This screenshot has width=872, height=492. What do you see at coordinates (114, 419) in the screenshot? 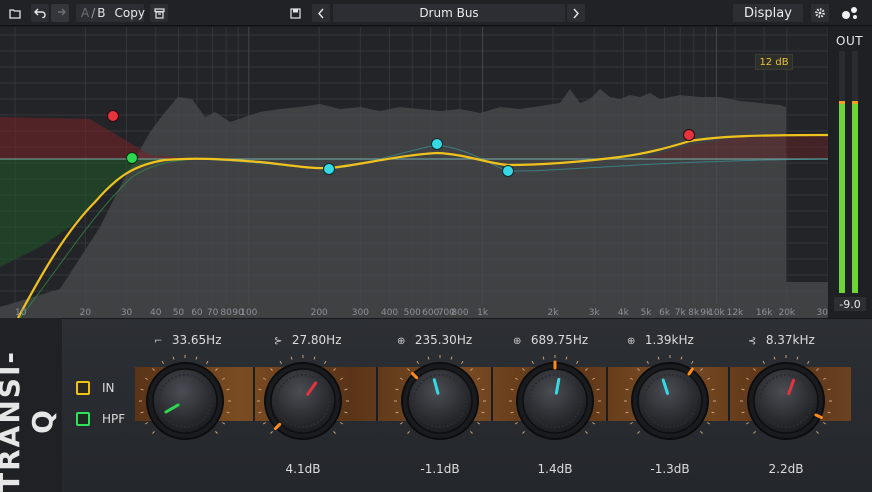
I see `hpf-toggle-label: HPF` at bounding box center [114, 419].